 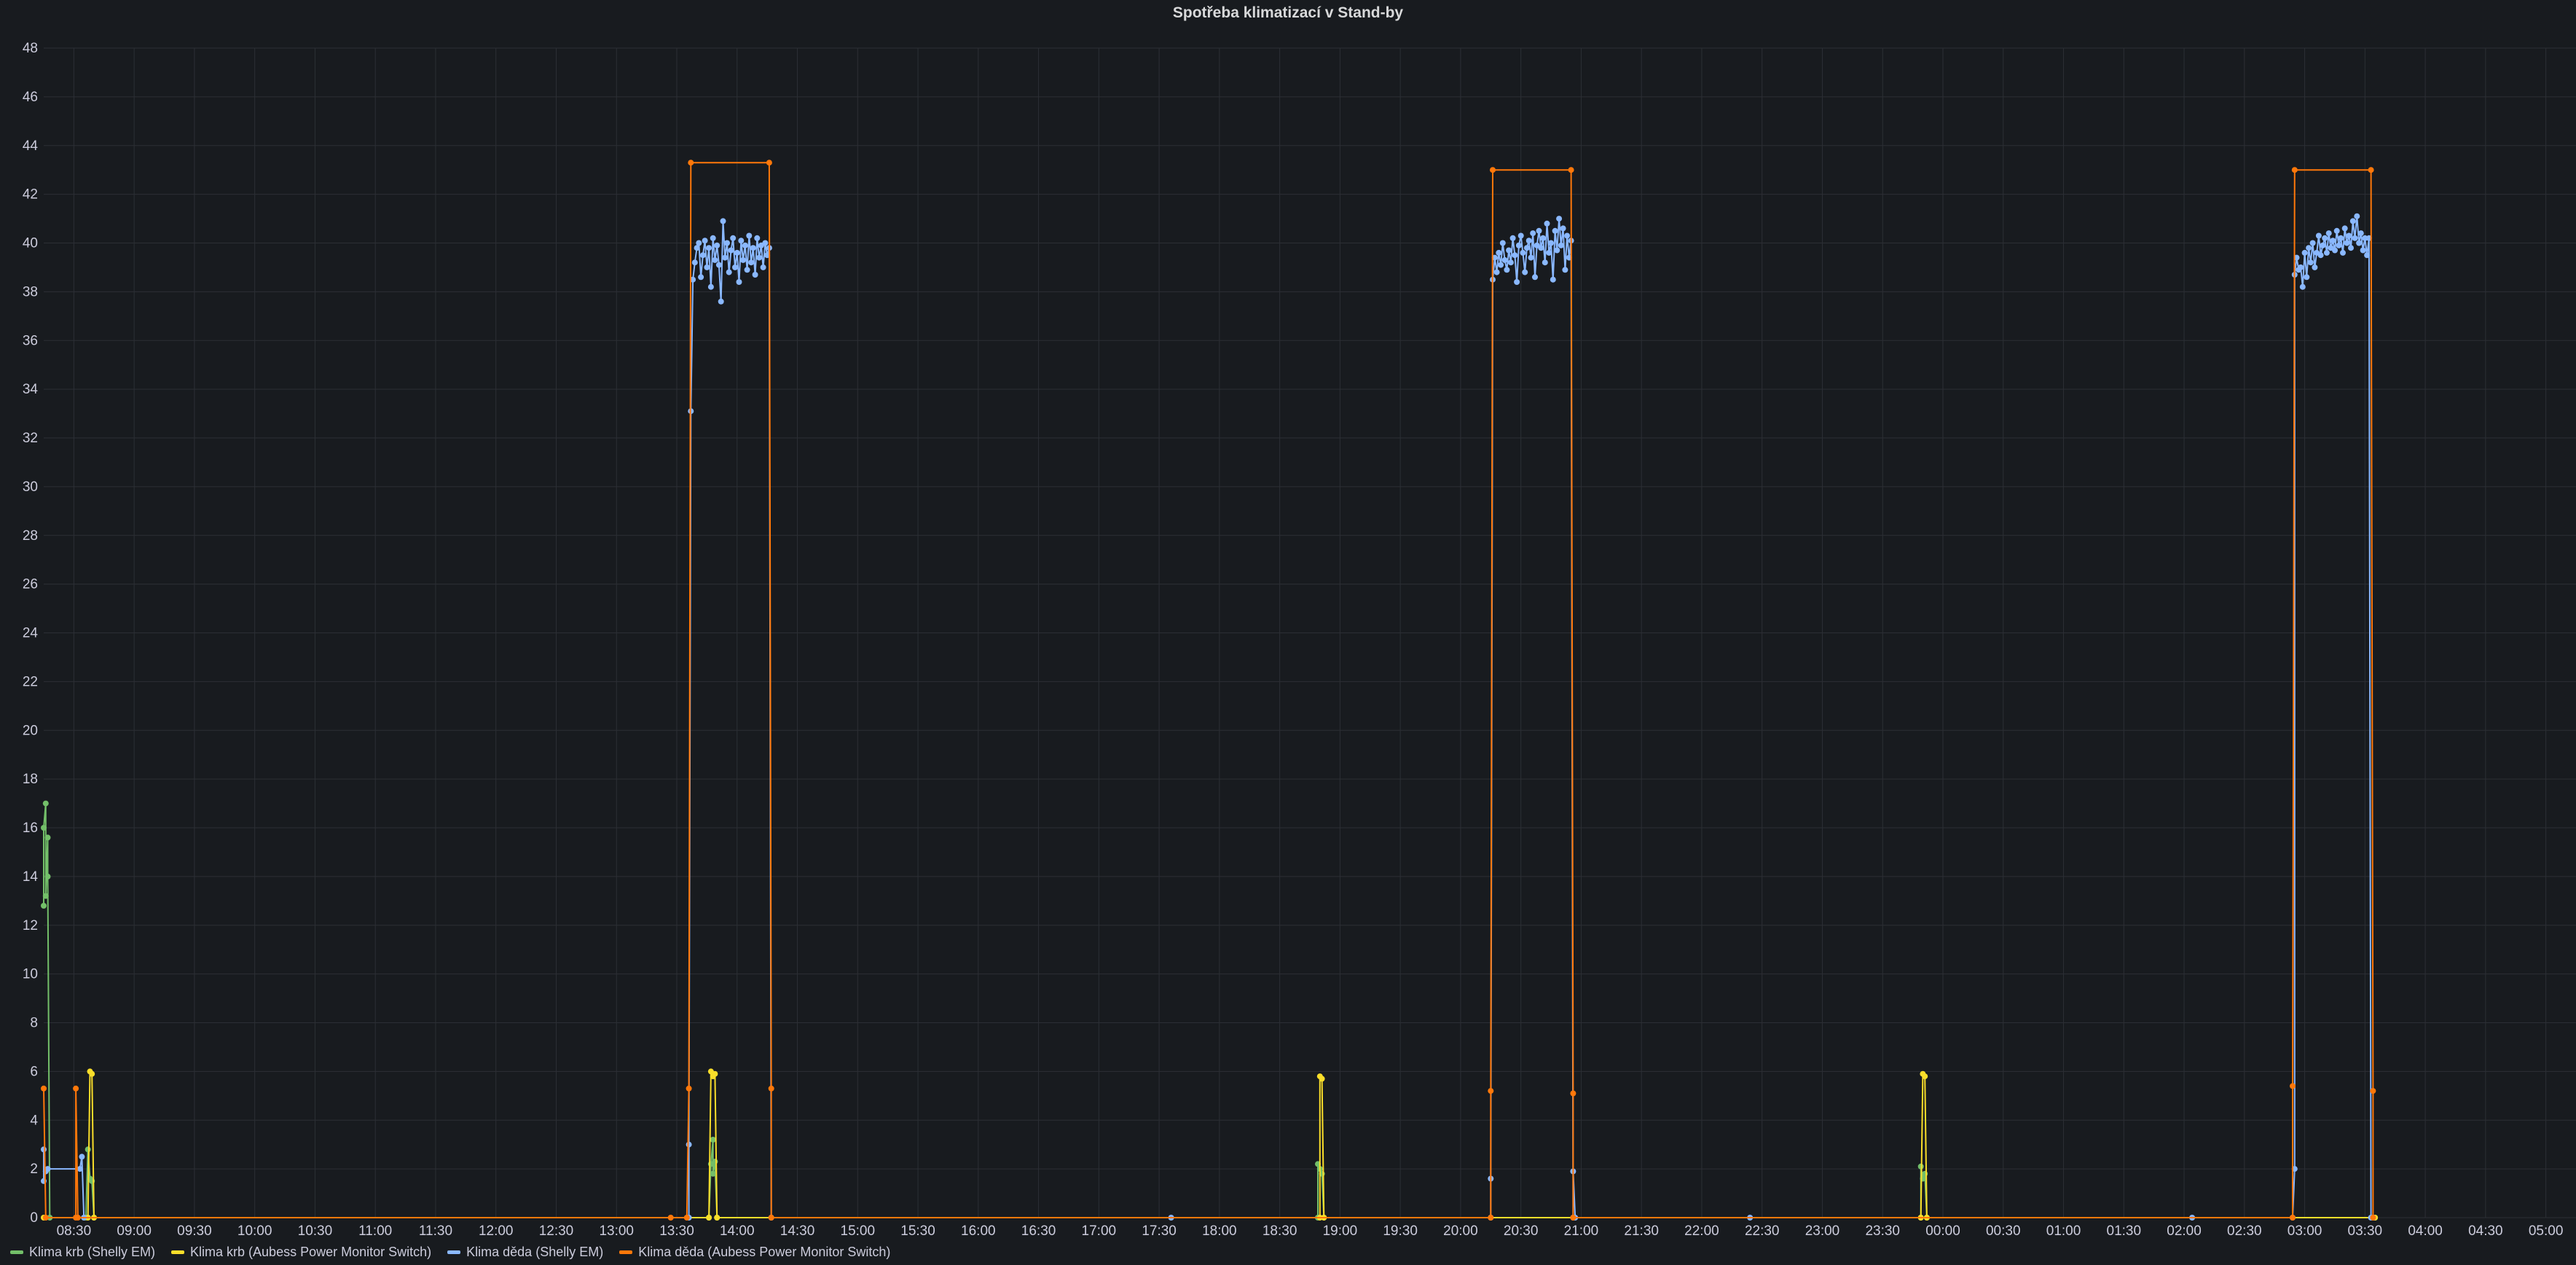 I want to click on x-tick-label: 02:00, so click(x=2184, y=1231).